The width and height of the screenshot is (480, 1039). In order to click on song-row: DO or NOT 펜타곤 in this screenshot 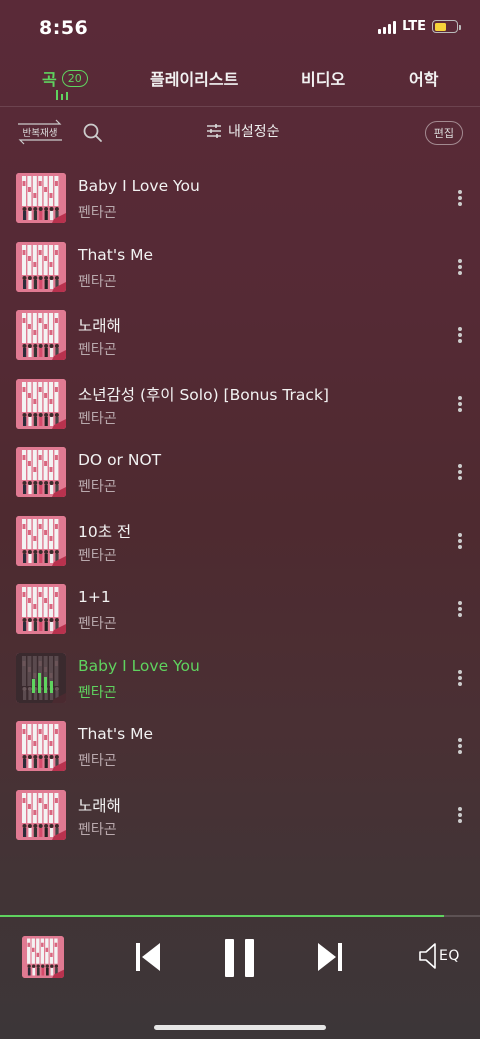, I will do `click(240, 472)`.